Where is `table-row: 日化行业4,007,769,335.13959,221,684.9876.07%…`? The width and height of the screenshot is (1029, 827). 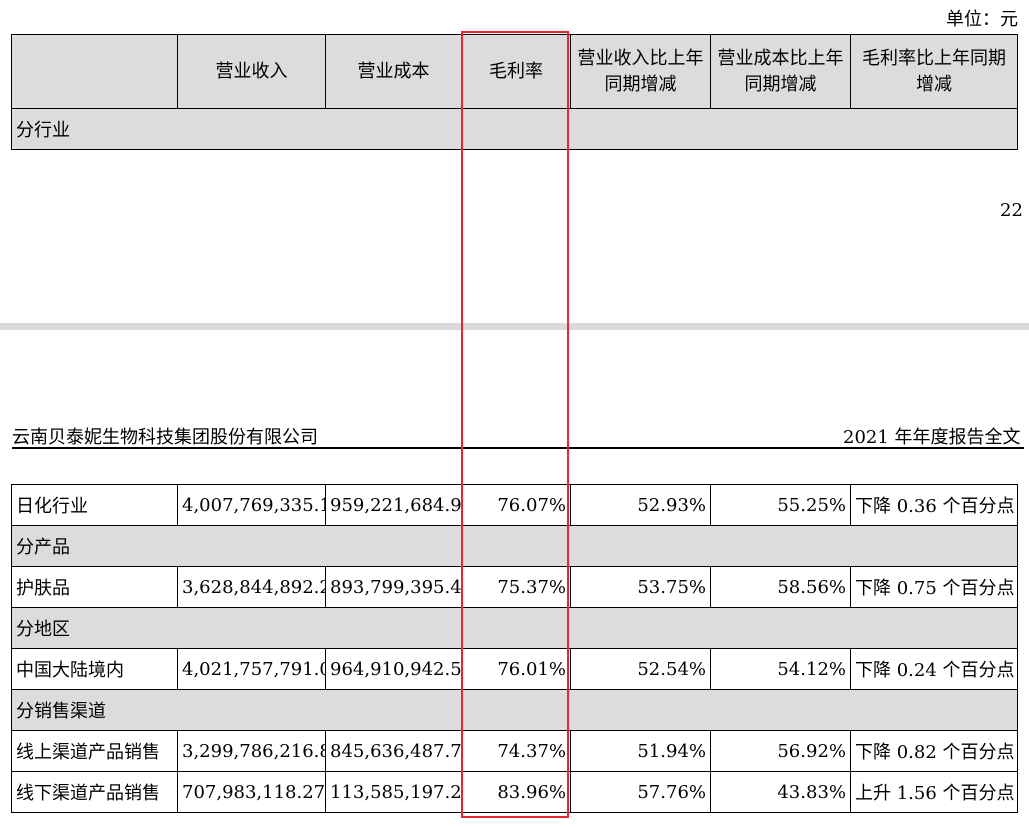 table-row: 日化行业4,007,769,335.13959,221,684.9876.07%… is located at coordinates (514, 505).